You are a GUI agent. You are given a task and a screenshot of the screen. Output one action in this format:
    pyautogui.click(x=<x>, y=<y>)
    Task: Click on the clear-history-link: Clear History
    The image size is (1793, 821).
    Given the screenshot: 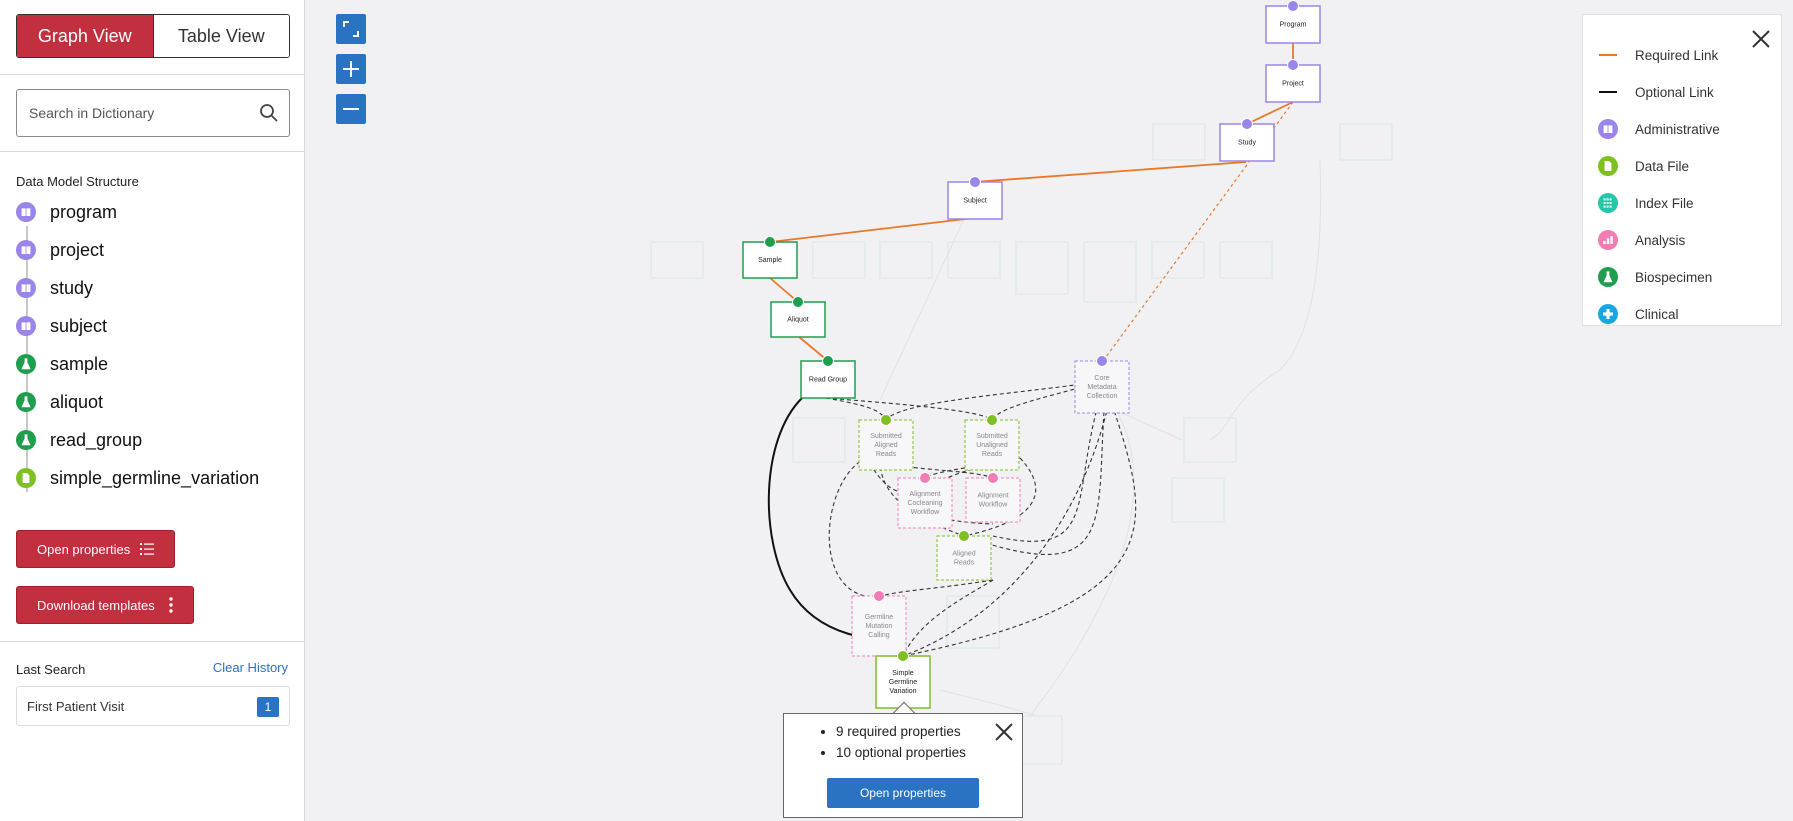 What is the action you would take?
    pyautogui.click(x=250, y=667)
    